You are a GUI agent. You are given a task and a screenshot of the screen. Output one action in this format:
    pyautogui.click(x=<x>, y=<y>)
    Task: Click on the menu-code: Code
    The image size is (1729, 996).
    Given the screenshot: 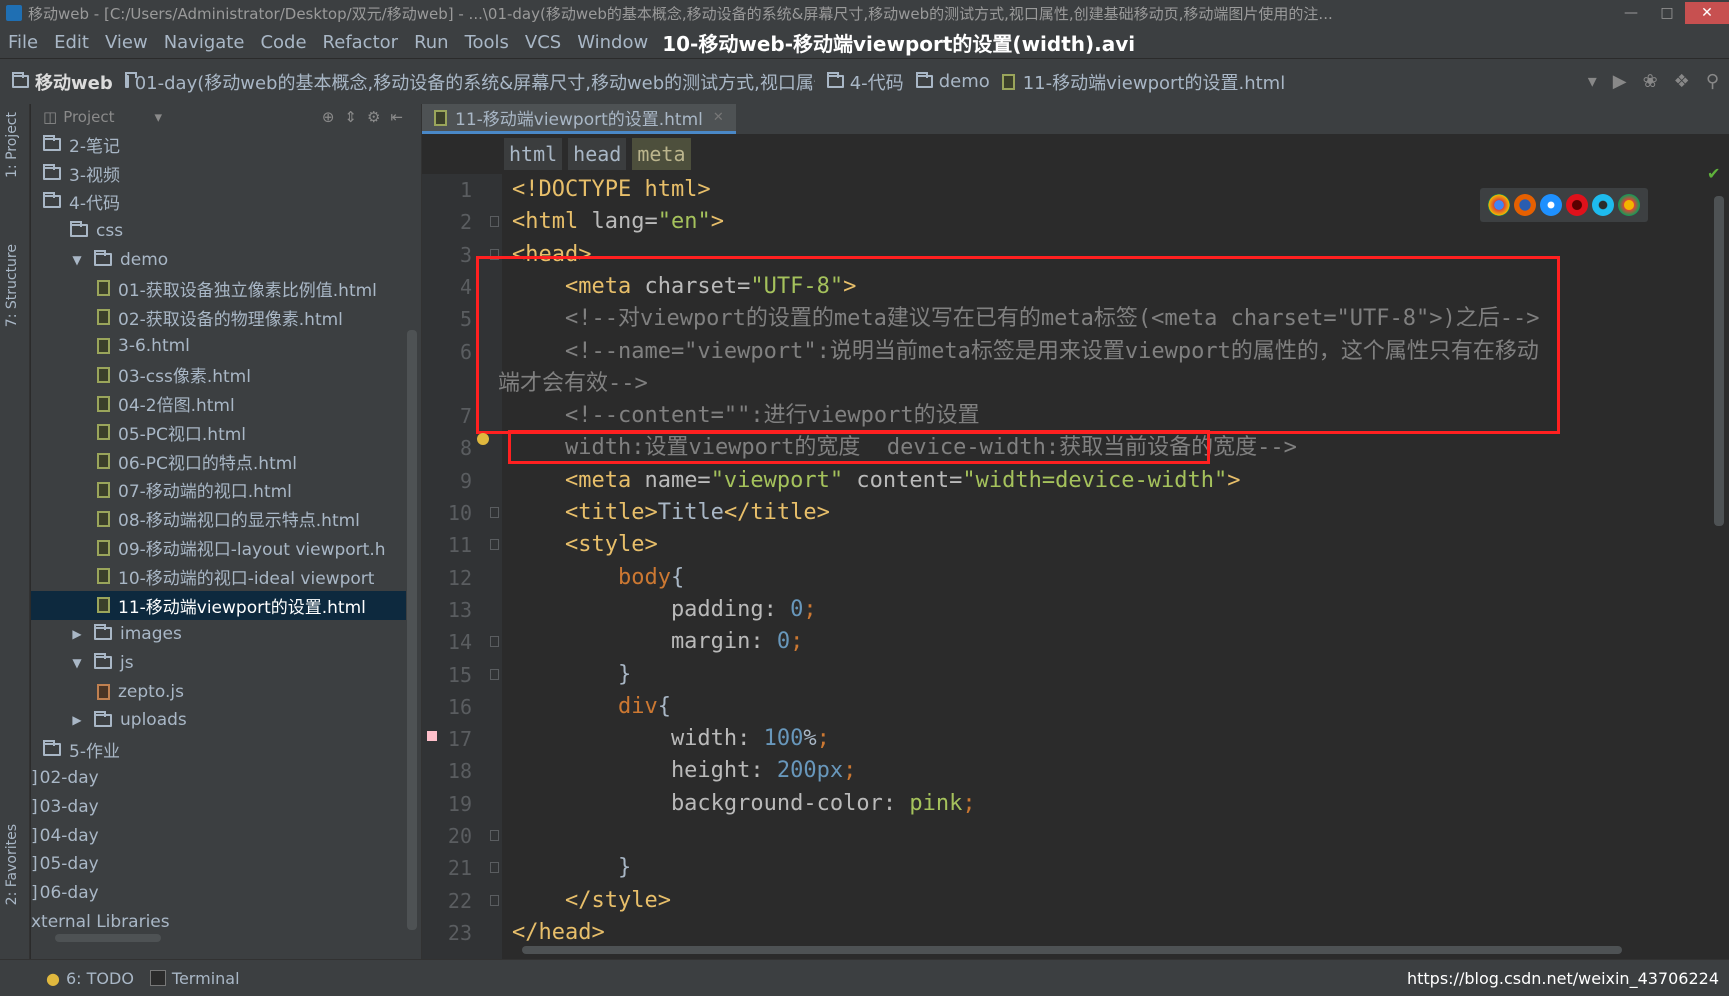 What is the action you would take?
    pyautogui.click(x=283, y=42)
    